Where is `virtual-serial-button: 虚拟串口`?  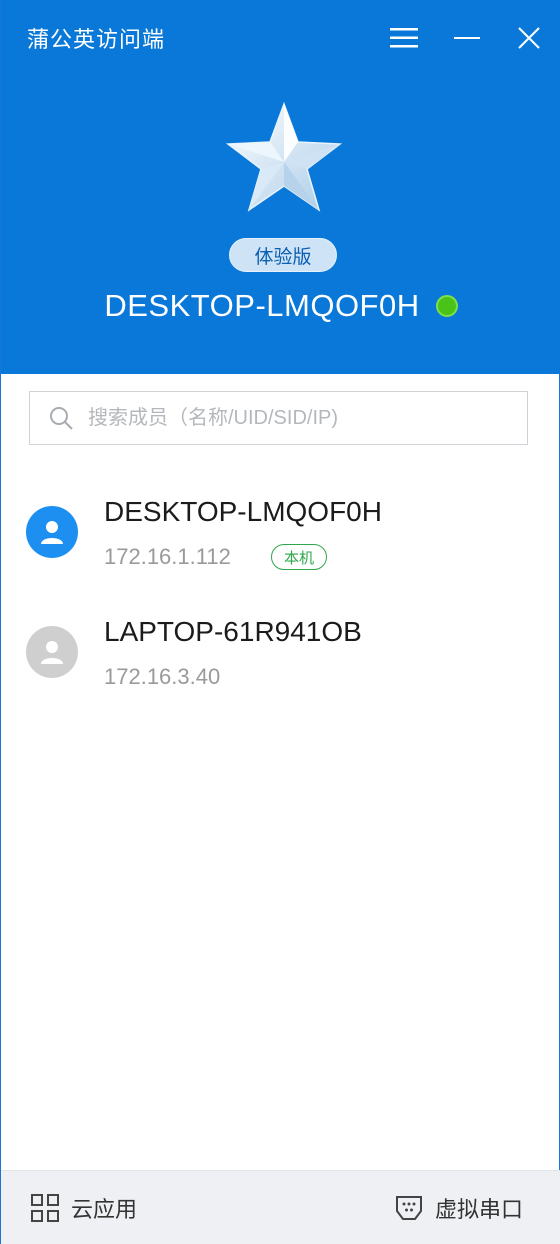 virtual-serial-button: 虚拟串口 is located at coordinates (459, 1208).